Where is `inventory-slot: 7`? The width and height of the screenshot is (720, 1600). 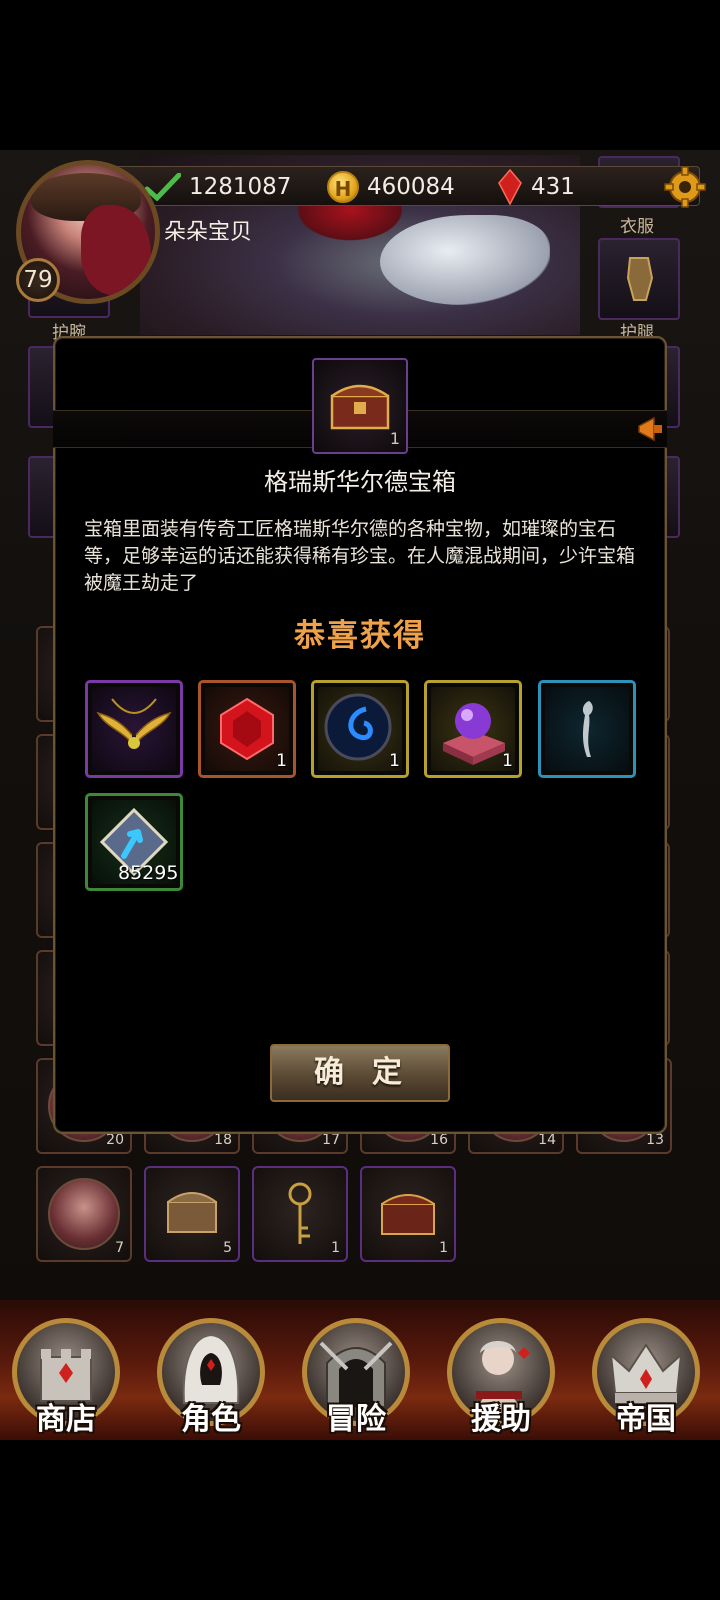
inventory-slot: 7 is located at coordinates (84, 1214).